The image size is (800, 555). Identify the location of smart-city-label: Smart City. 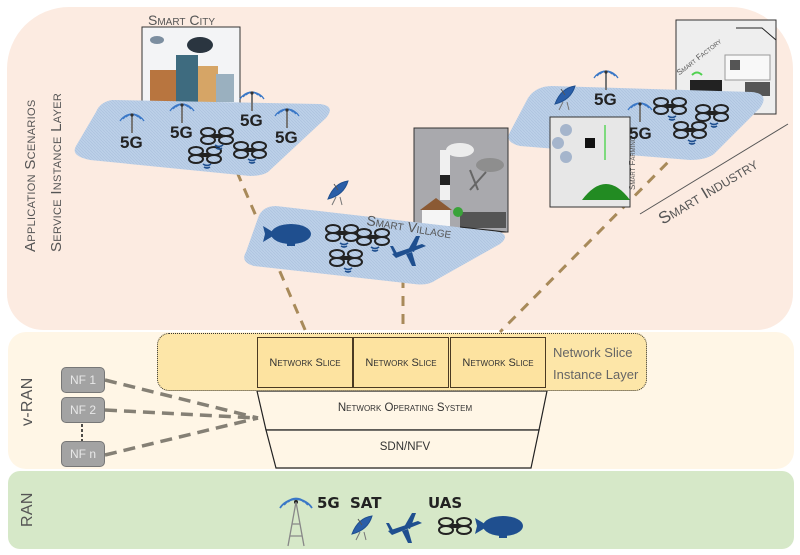
(182, 20).